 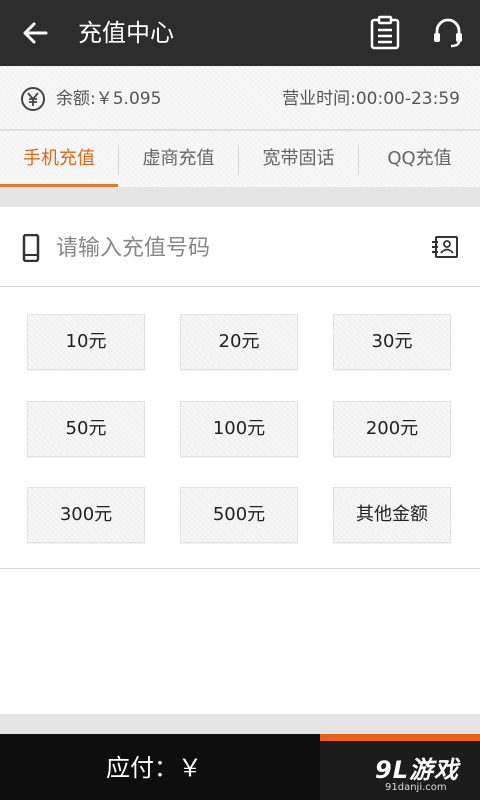 I want to click on clipboard-list-icon, so click(x=385, y=33).